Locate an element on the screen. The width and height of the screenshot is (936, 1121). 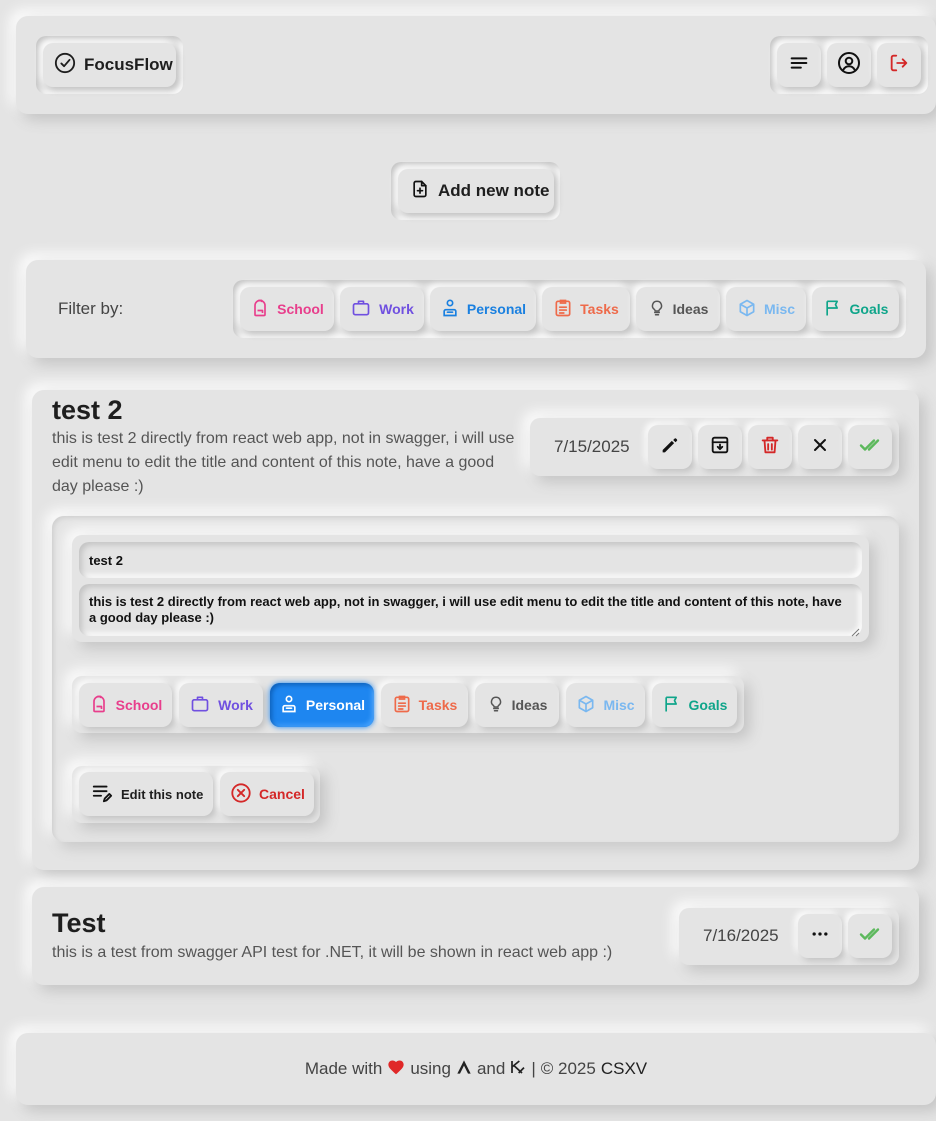
add-new-note-label: Add new note is located at coordinates (494, 190).